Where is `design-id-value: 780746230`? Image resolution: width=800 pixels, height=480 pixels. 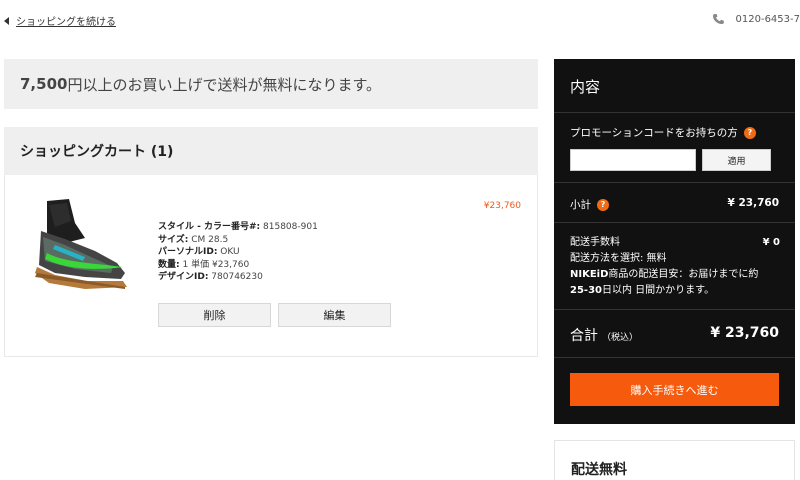
design-id-value: 780746230 is located at coordinates (237, 277).